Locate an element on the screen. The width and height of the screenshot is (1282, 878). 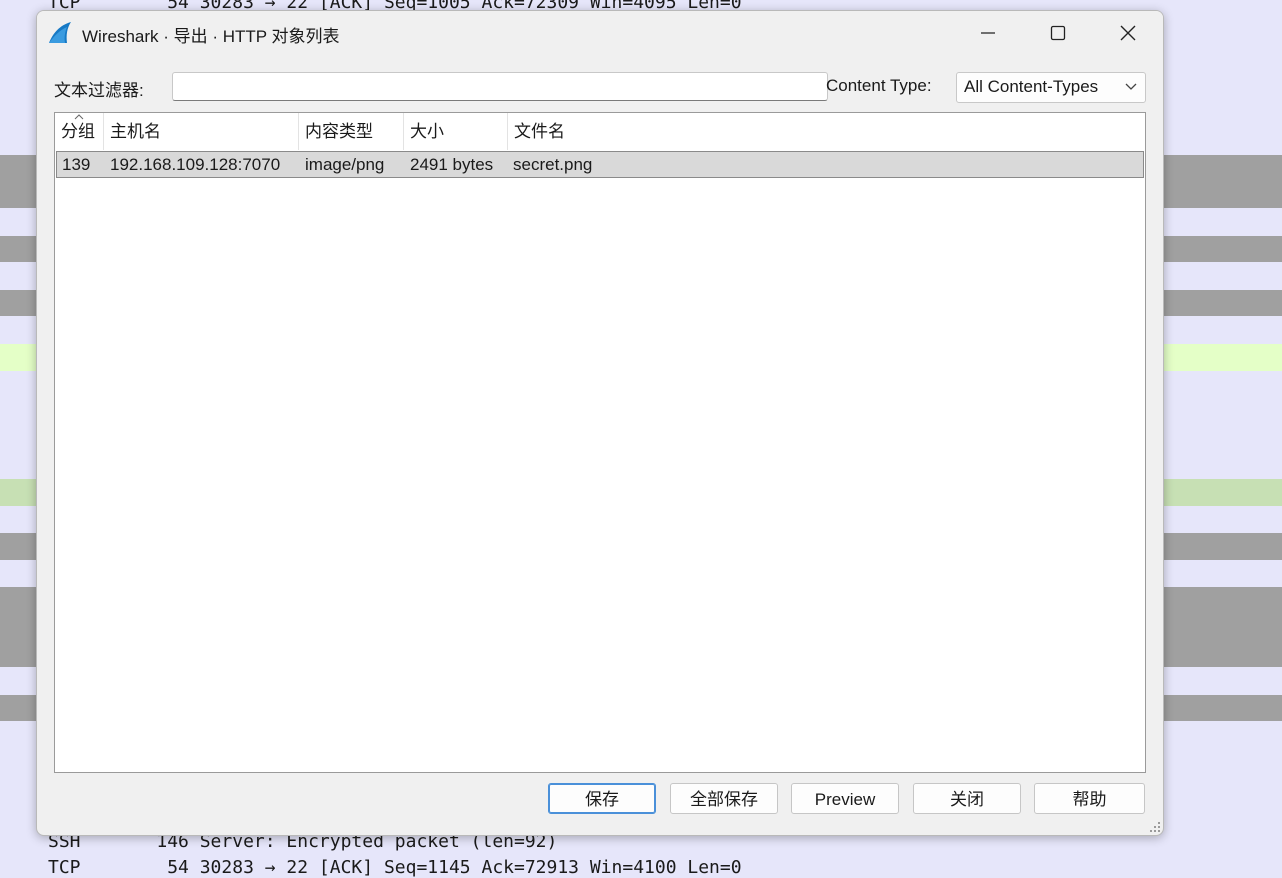
content-type-select: All Content-Types is located at coordinates (1051, 87).